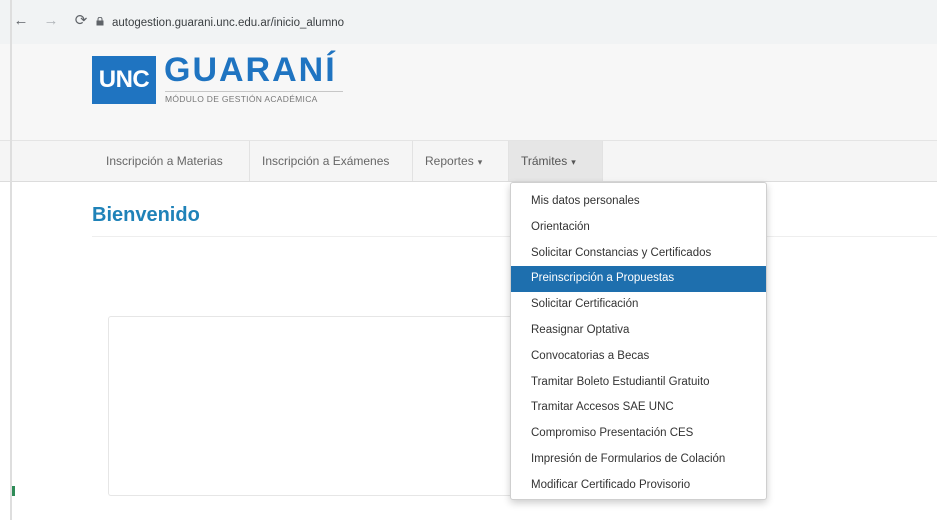  What do you see at coordinates (638, 486) in the screenshot?
I see `dropdown-item: Modificar Certificado Provisorio` at bounding box center [638, 486].